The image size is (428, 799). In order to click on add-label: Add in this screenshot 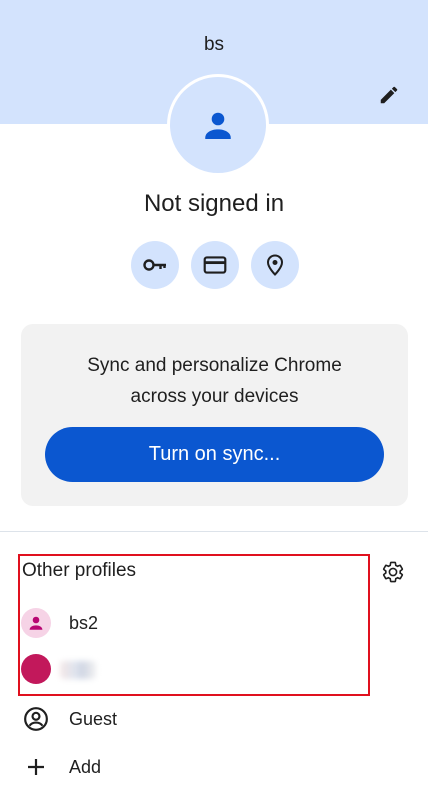, I will do `click(85, 767)`.